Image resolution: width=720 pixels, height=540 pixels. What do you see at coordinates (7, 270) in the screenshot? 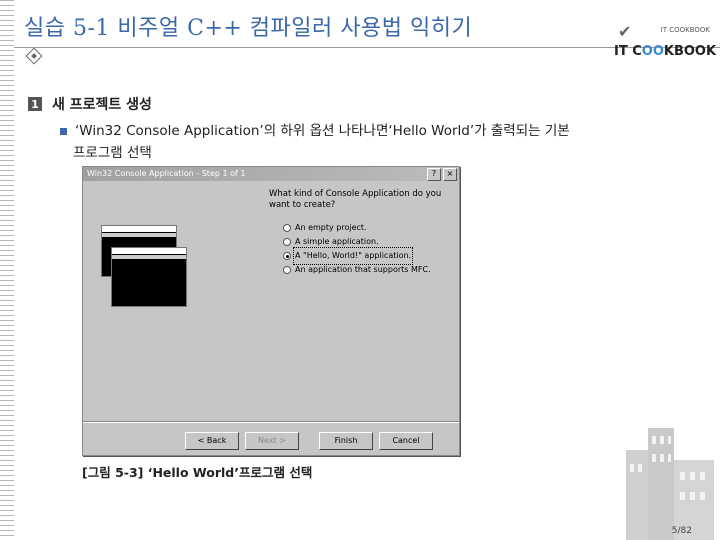
I see `left-decorative-stripe` at bounding box center [7, 270].